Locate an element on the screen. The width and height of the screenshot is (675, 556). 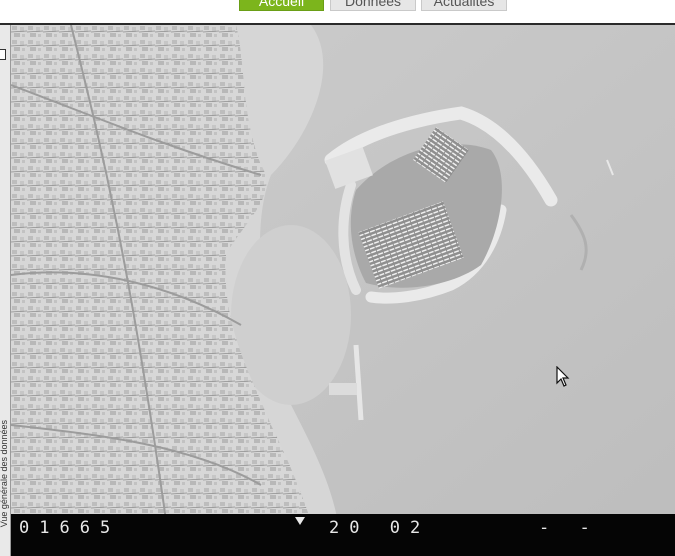
sidebar-vertical-label: Vue générale des données is located at coordinates (4, 474).